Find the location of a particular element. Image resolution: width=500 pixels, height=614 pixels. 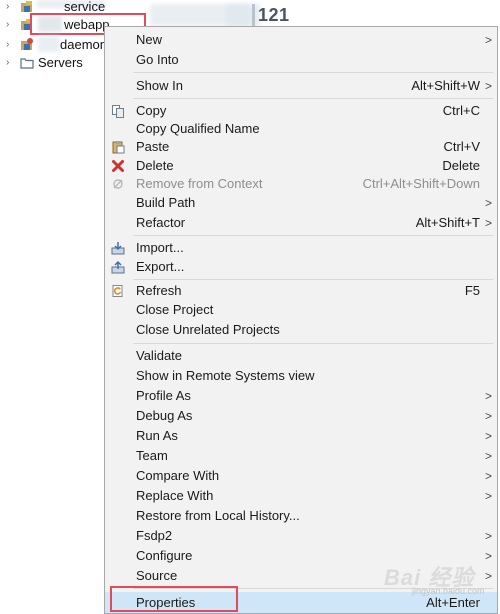

menu-item-delete: Delete Delete is located at coordinates (301, 166).